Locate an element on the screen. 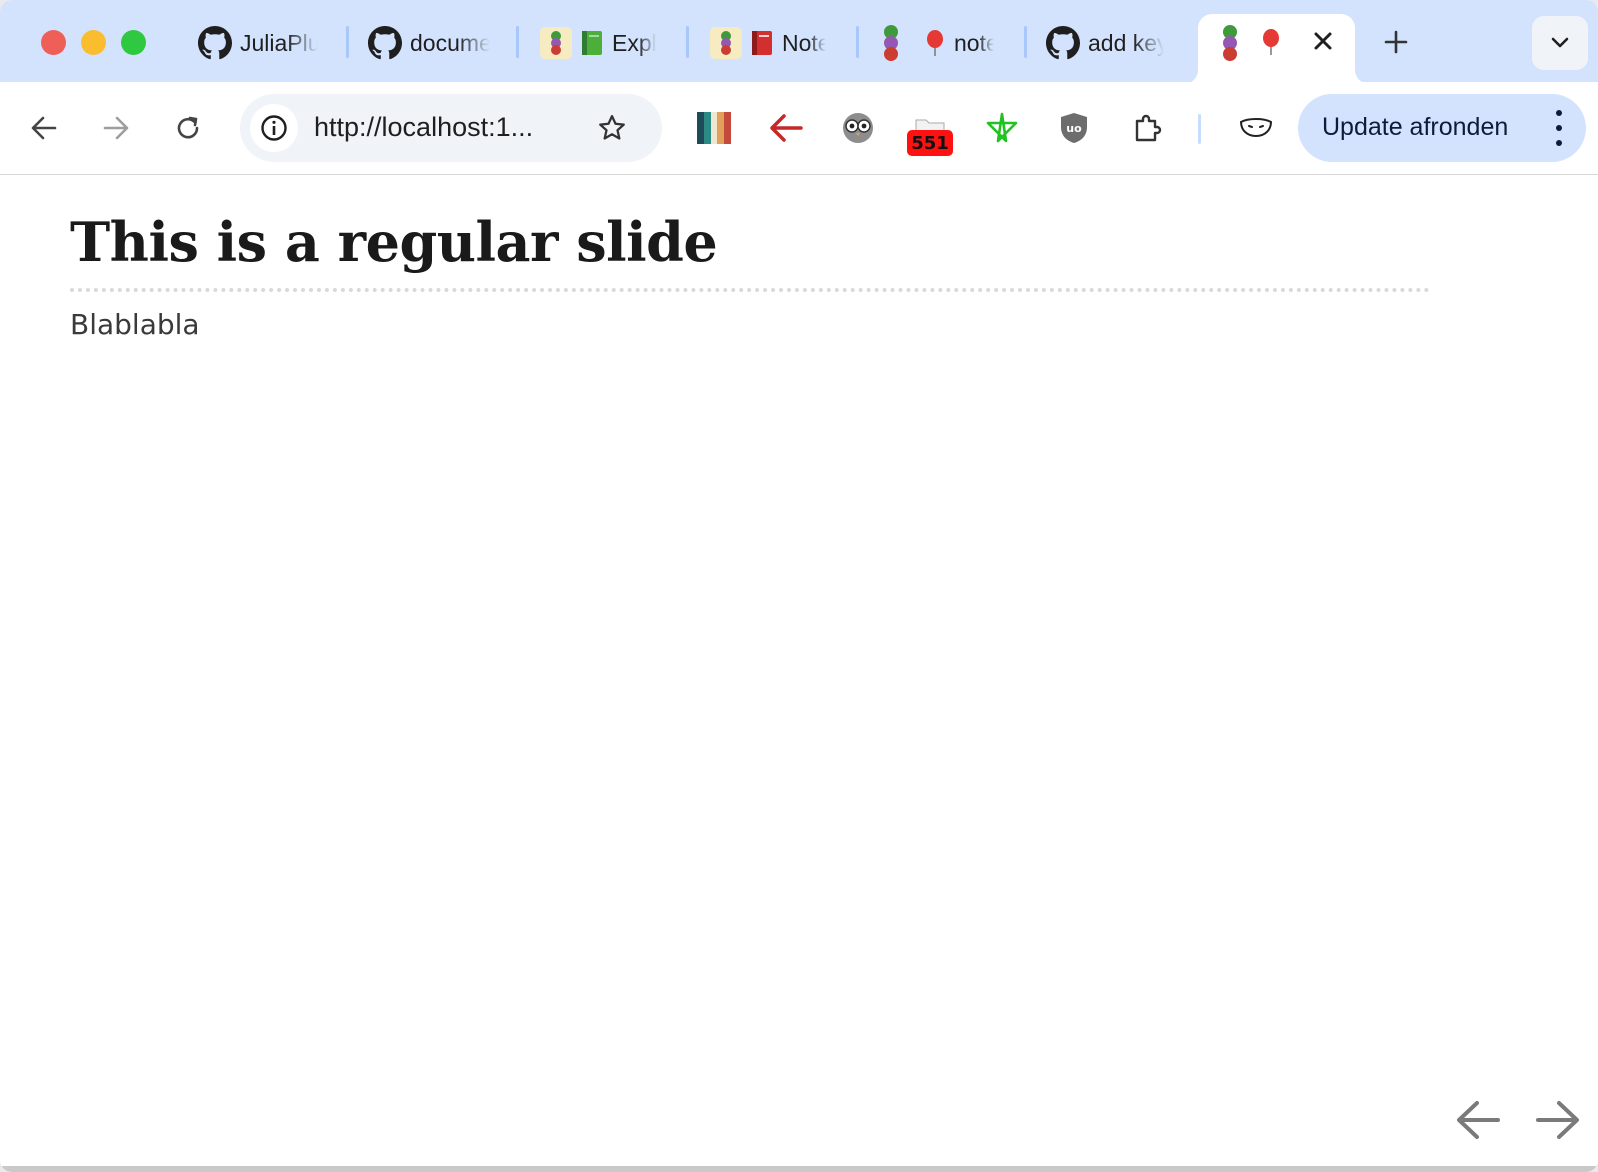 Image resolution: width=1598 pixels, height=1172 pixels. ublock-extension: uo is located at coordinates (1074, 128).